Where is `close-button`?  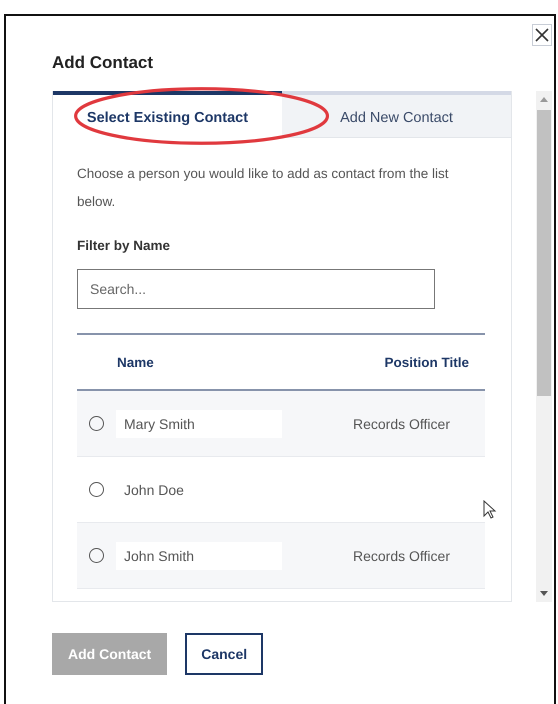 close-button is located at coordinates (542, 35).